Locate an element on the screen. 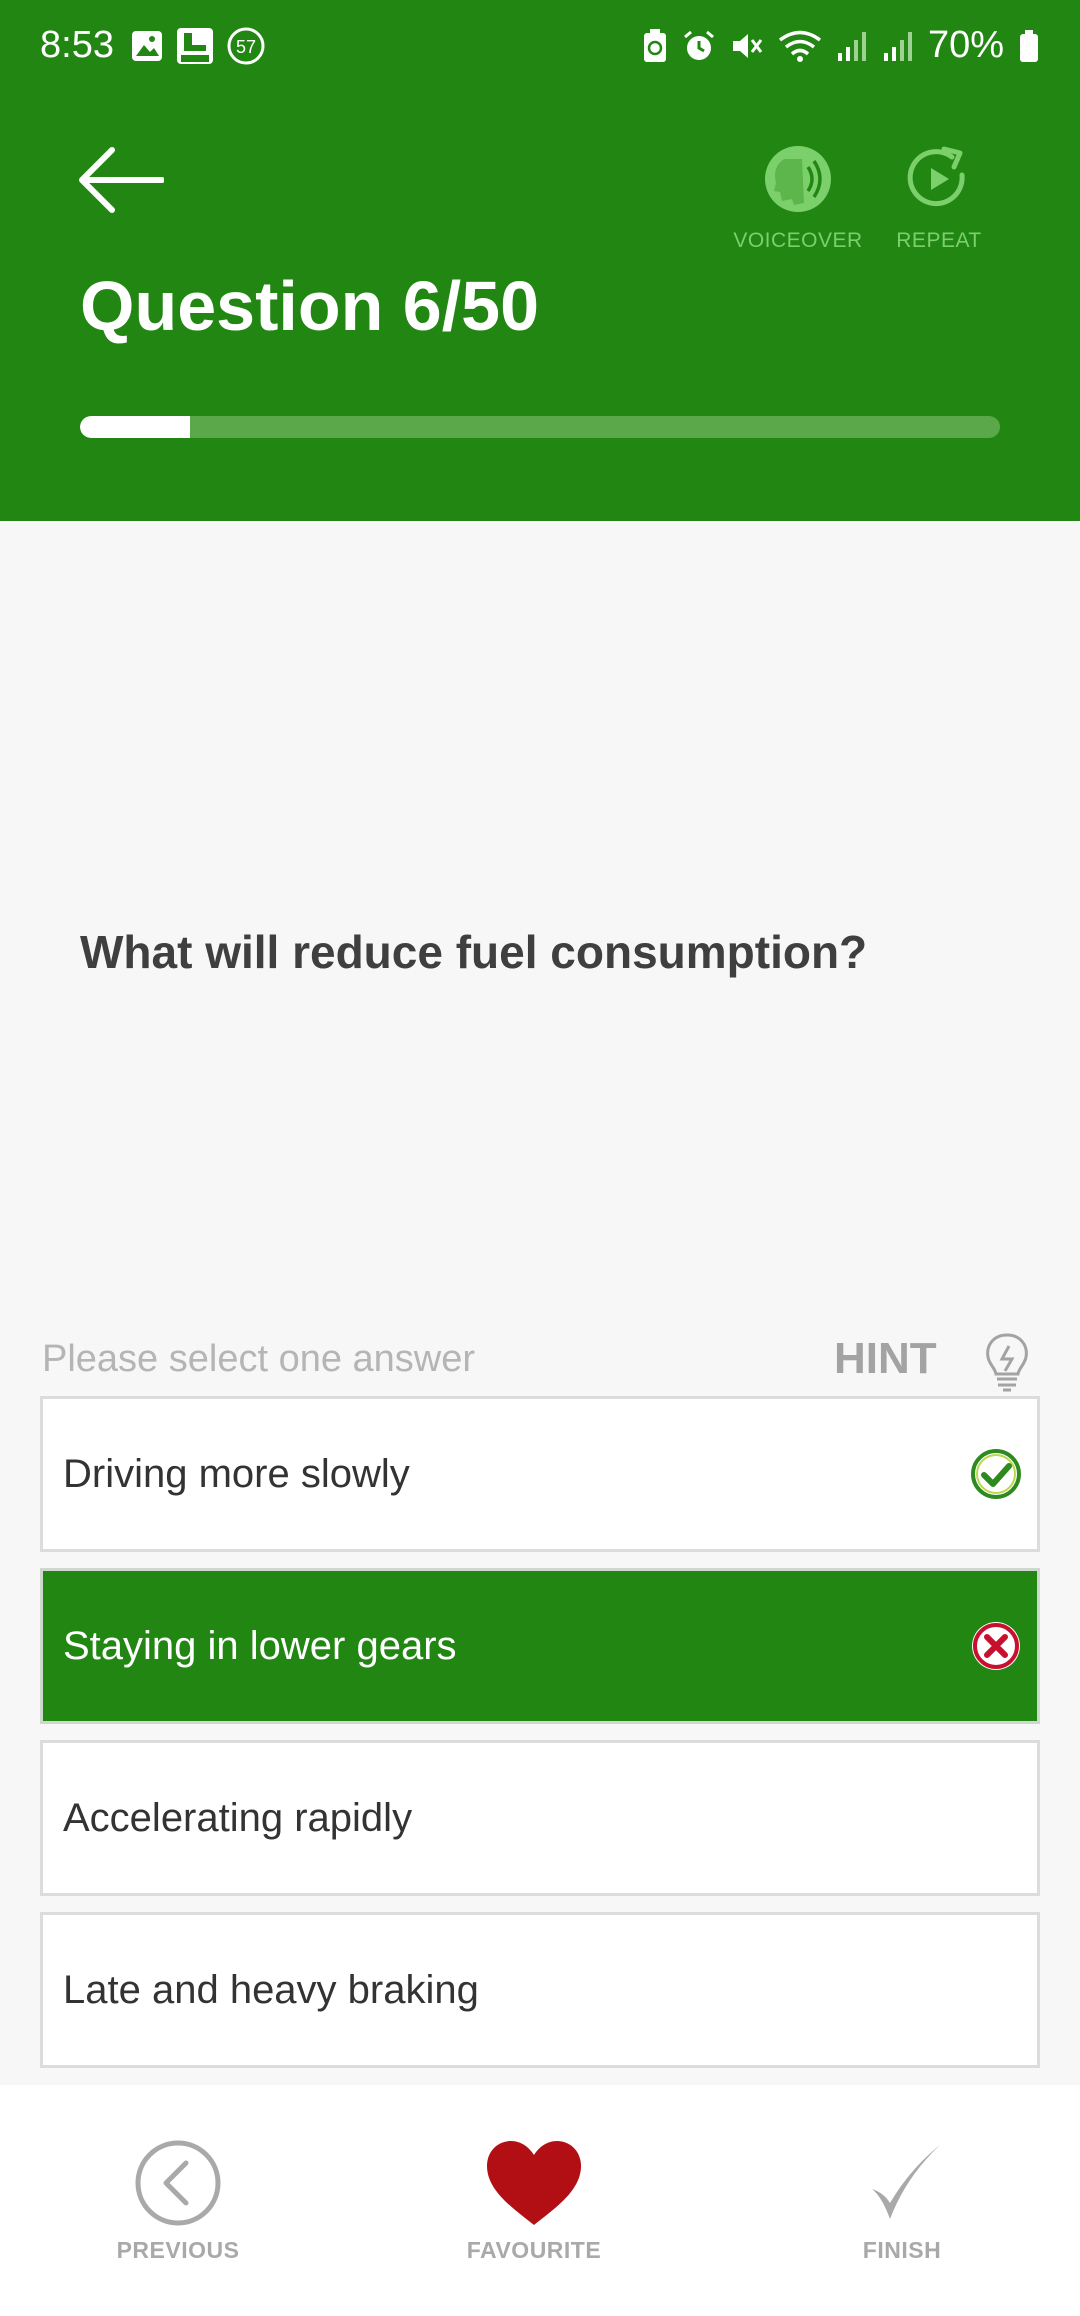 The width and height of the screenshot is (1080, 2316). voiceover-label: VOICEOVER is located at coordinates (798, 240).